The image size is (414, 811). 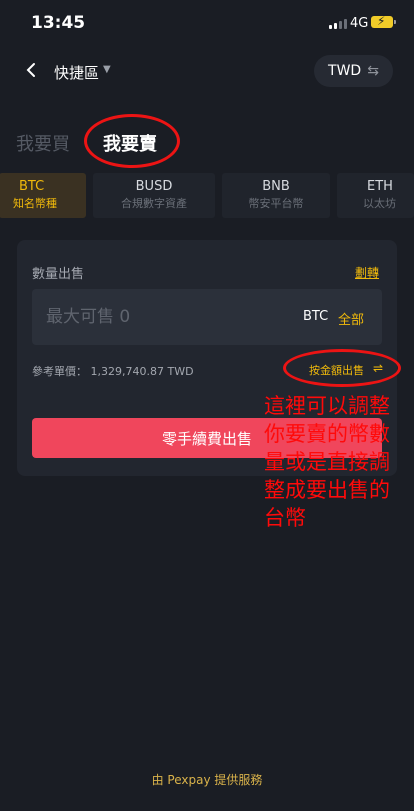 I want to click on coin-desc: 合規數字資產, so click(x=154, y=203).